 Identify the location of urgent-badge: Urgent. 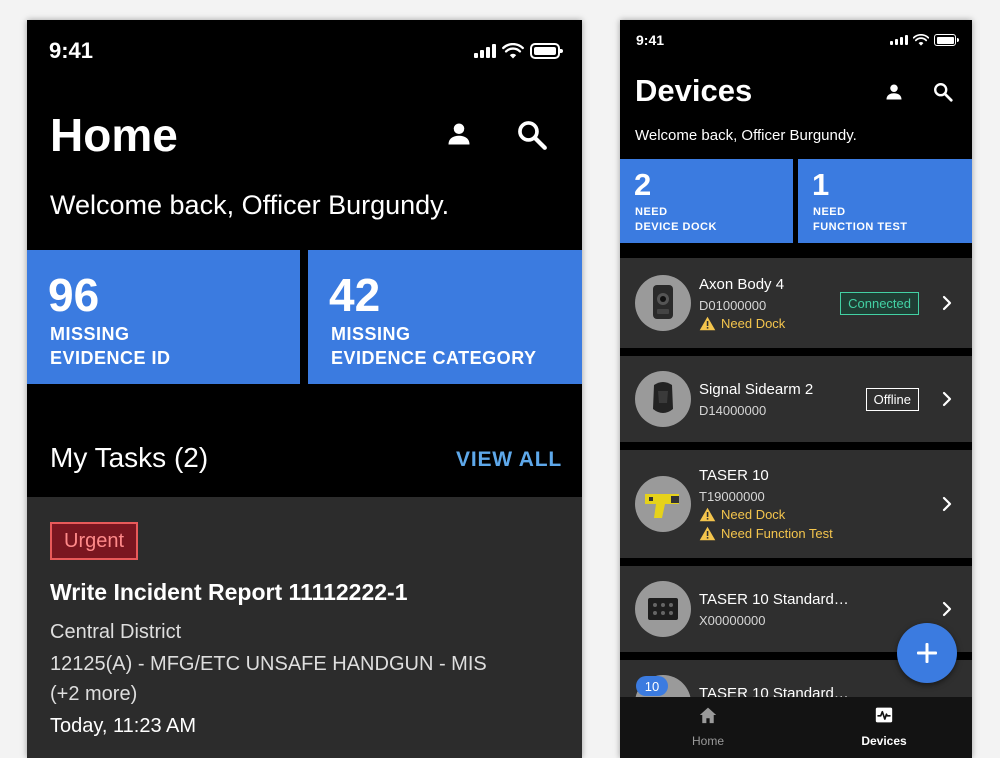
(94, 541).